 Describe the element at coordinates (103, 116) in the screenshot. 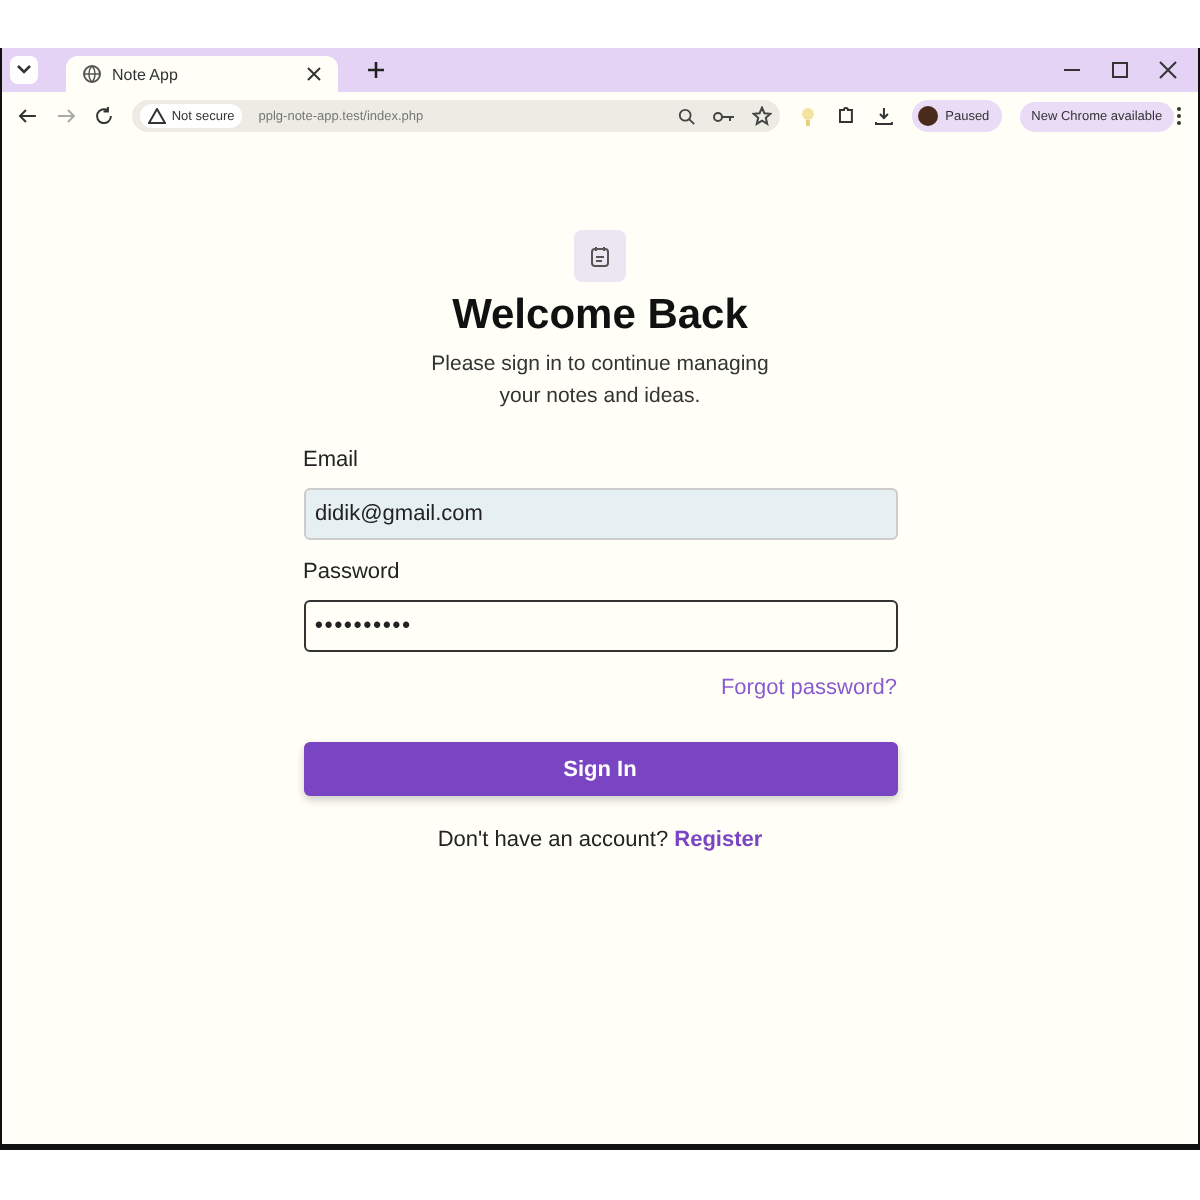

I see `reload-icon` at that location.